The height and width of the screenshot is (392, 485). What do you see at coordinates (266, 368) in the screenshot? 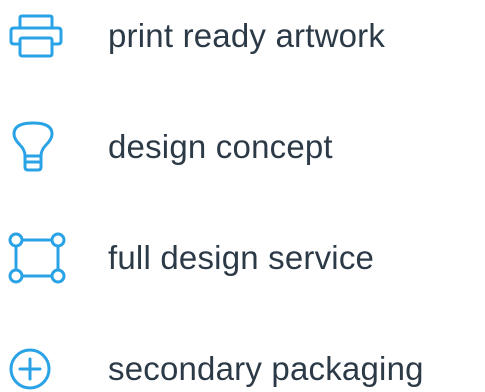
I see `item-label: secondary packaging` at bounding box center [266, 368].